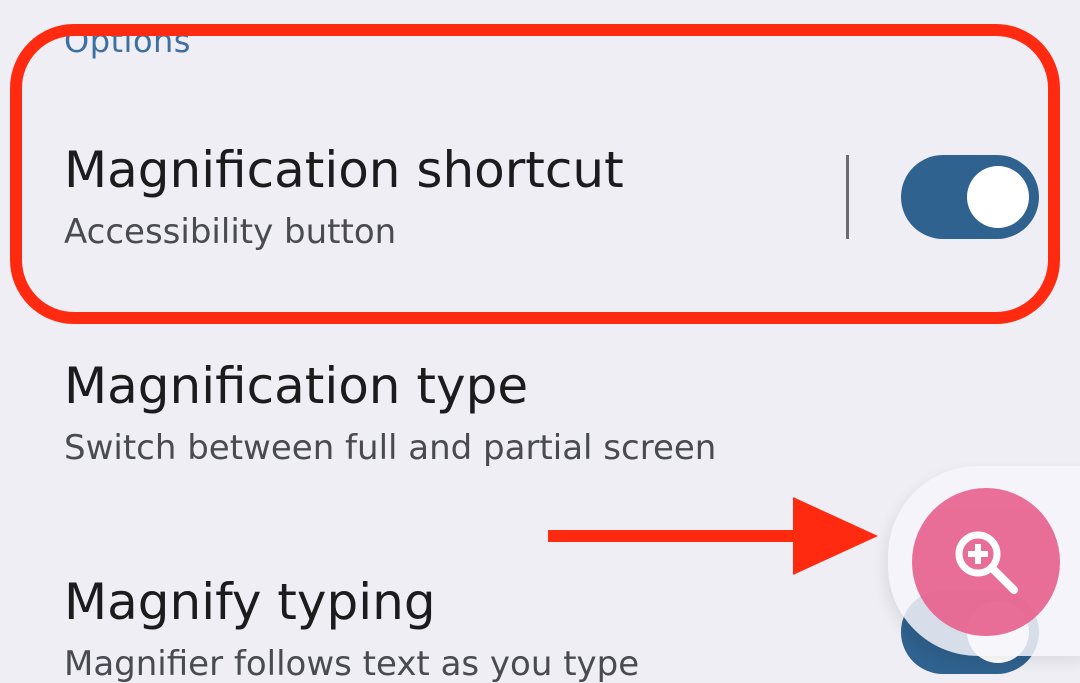 This screenshot has width=1080, height=683. Describe the element at coordinates (847, 197) in the screenshot. I see `vertical-divider` at that location.